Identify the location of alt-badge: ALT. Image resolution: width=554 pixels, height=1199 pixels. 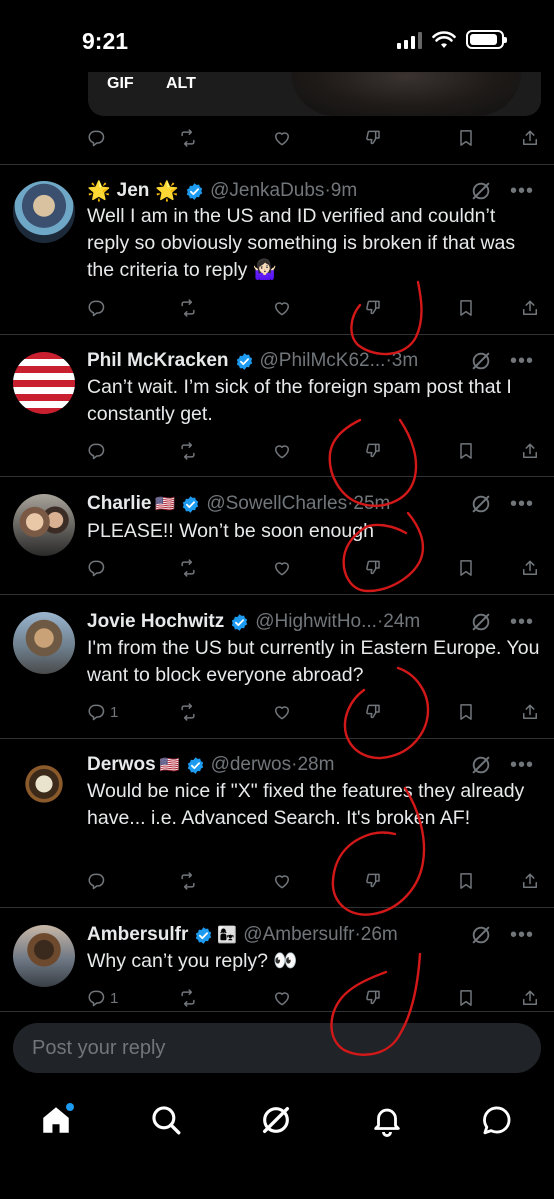
(181, 84).